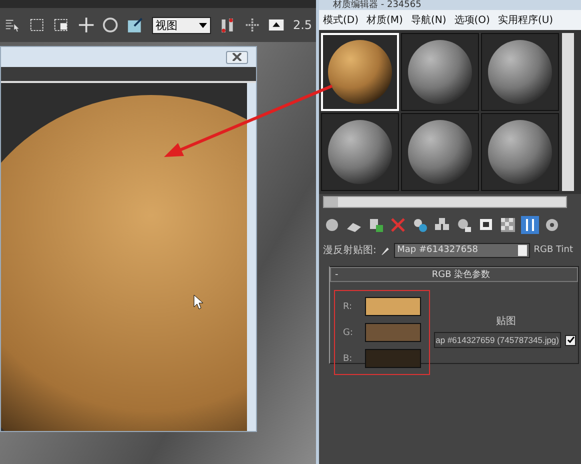  What do you see at coordinates (37, 25) in the screenshot?
I see `region-select-icon` at bounding box center [37, 25].